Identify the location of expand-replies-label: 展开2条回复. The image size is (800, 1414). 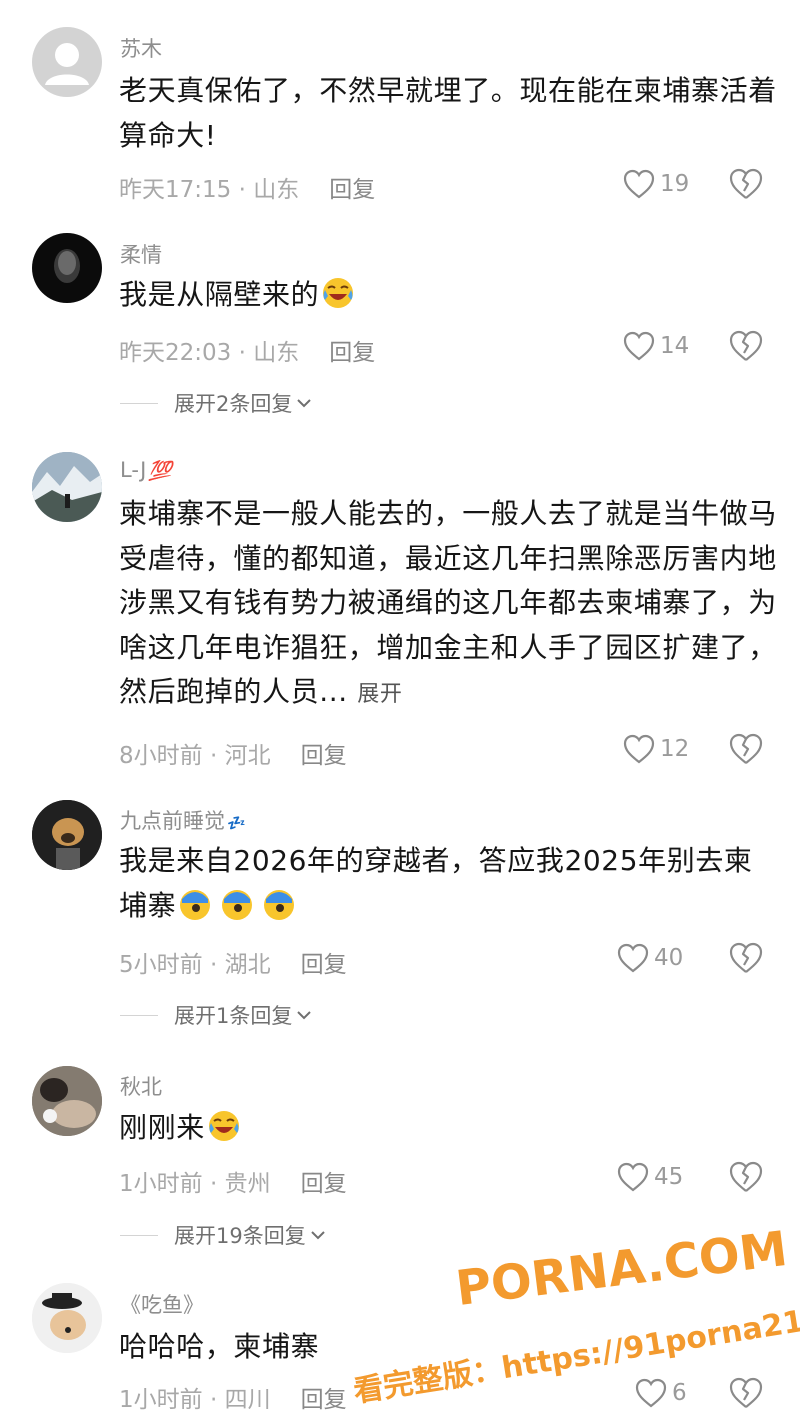
(233, 404).